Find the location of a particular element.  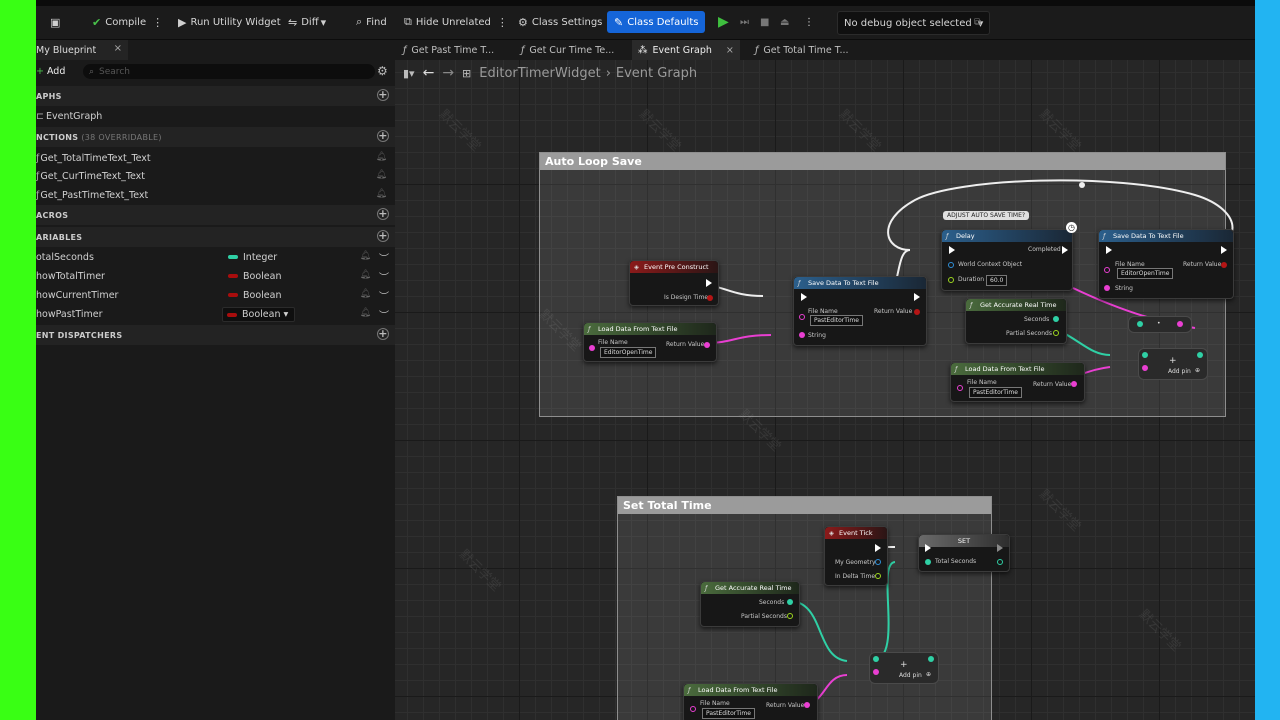

add-dispatcher-icon: + is located at coordinates (383, 334).